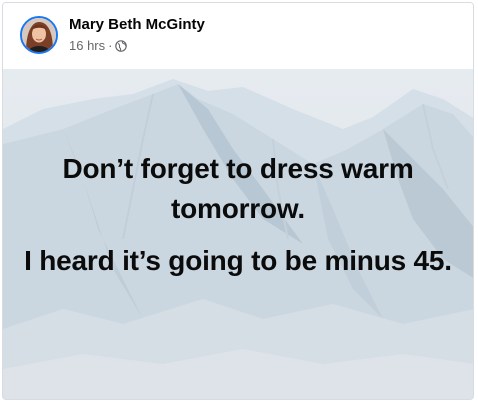 Image resolution: width=478 pixels, height=404 pixels. I want to click on avatar, so click(39, 35).